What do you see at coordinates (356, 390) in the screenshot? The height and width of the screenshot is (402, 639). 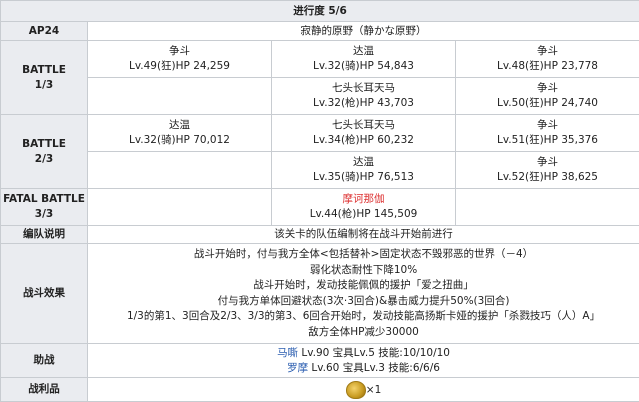 I see `gold-fruit-icon` at bounding box center [356, 390].